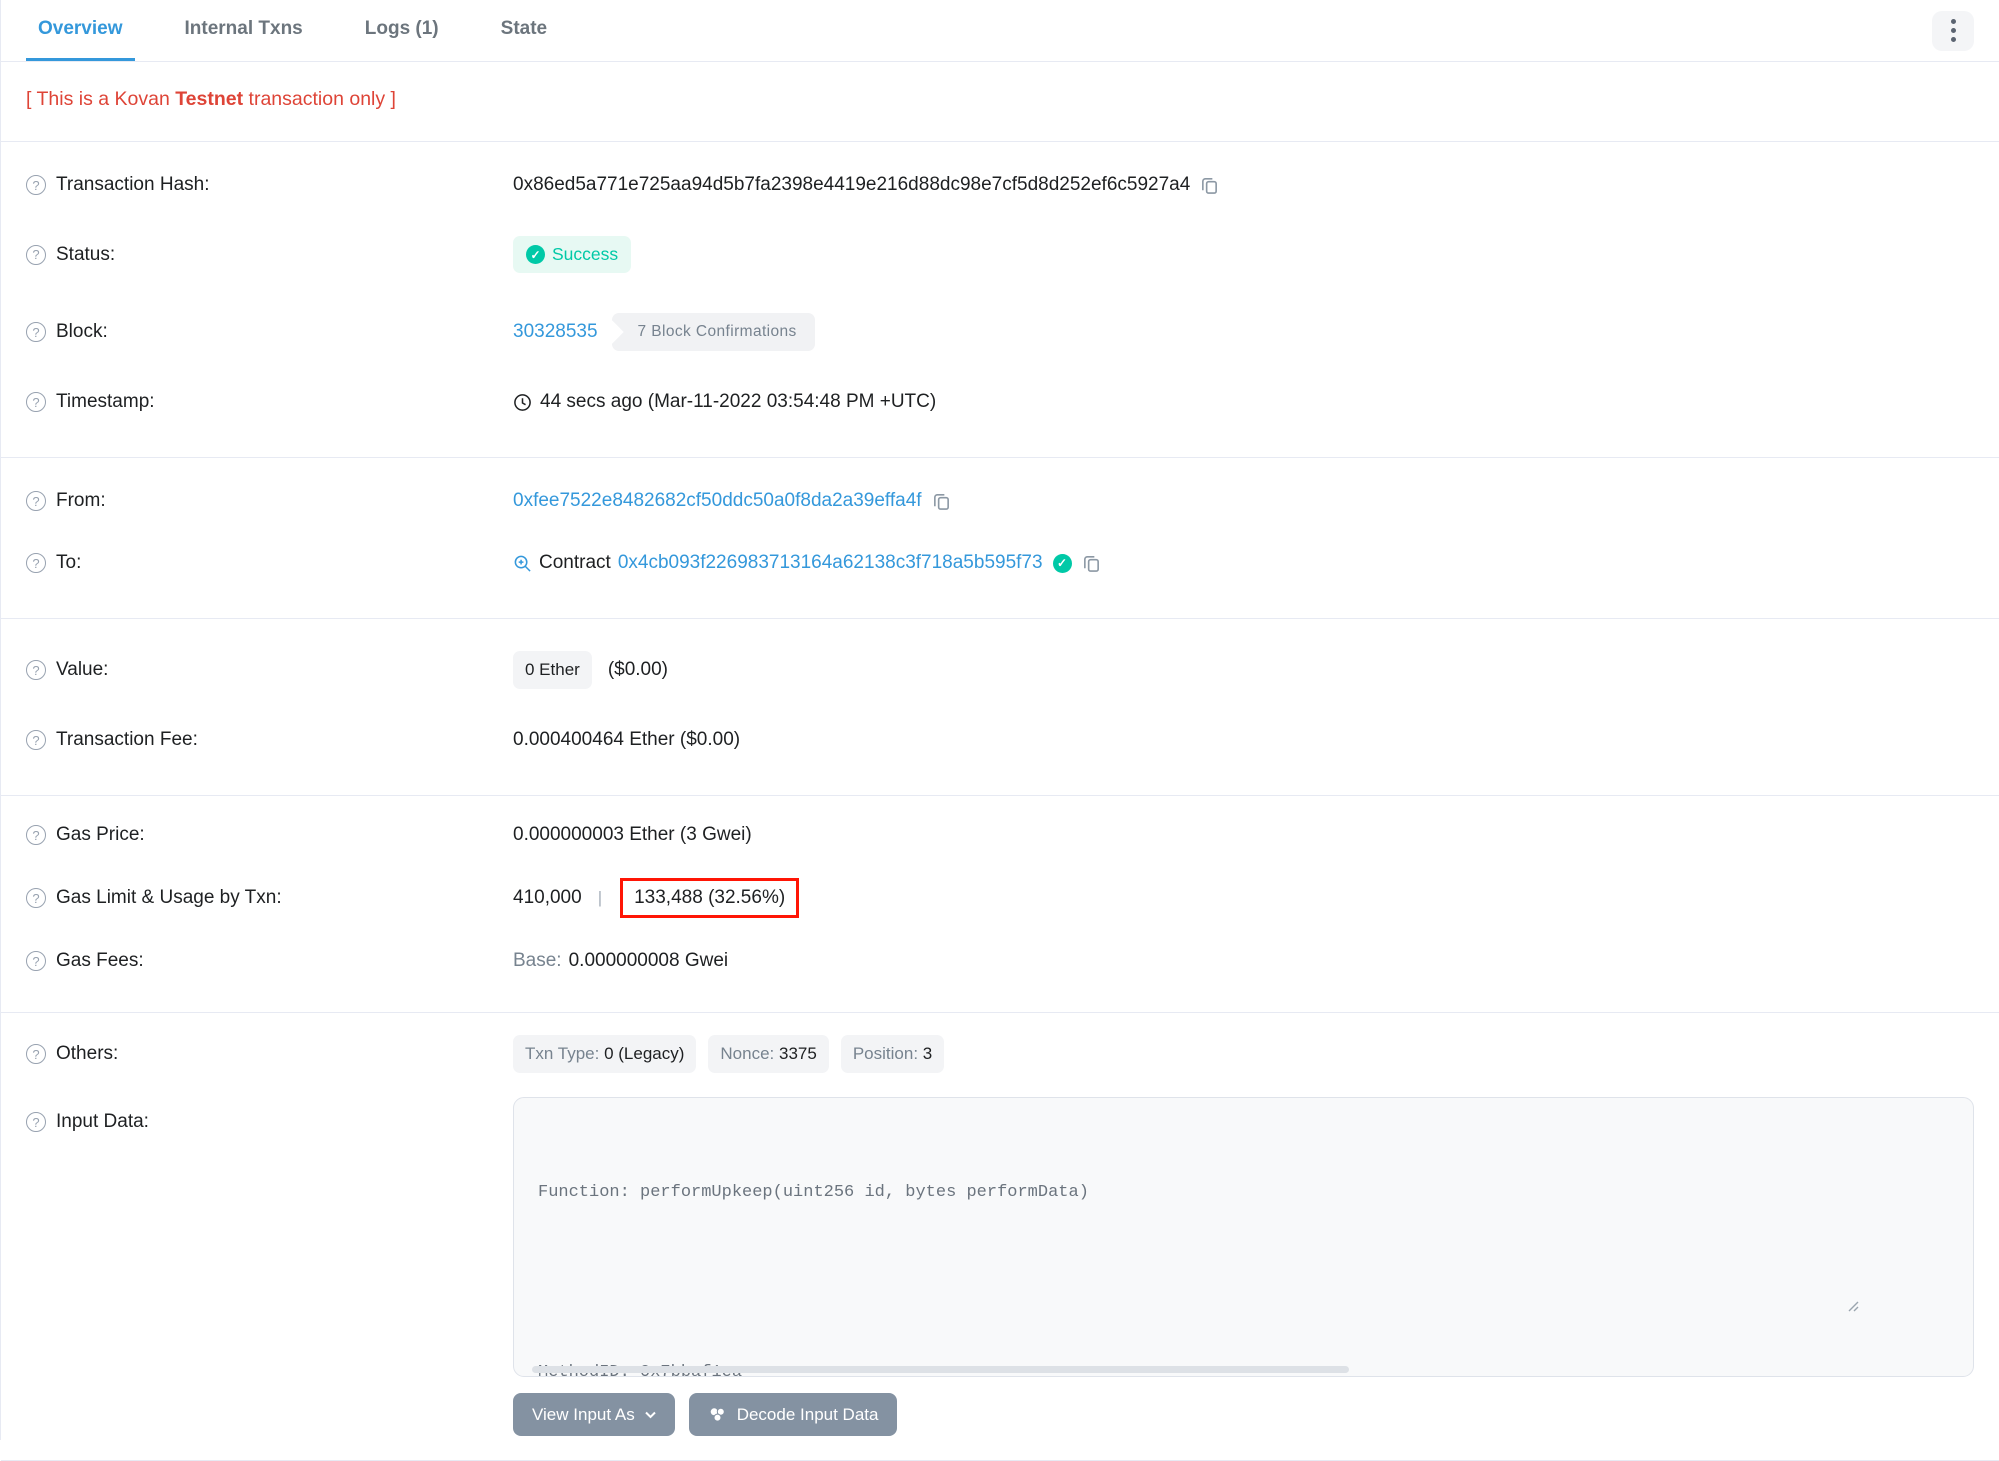  I want to click on row-gas-price: Gas Price: 0.000000003 Ether (3 Gwei), so click(1000, 835).